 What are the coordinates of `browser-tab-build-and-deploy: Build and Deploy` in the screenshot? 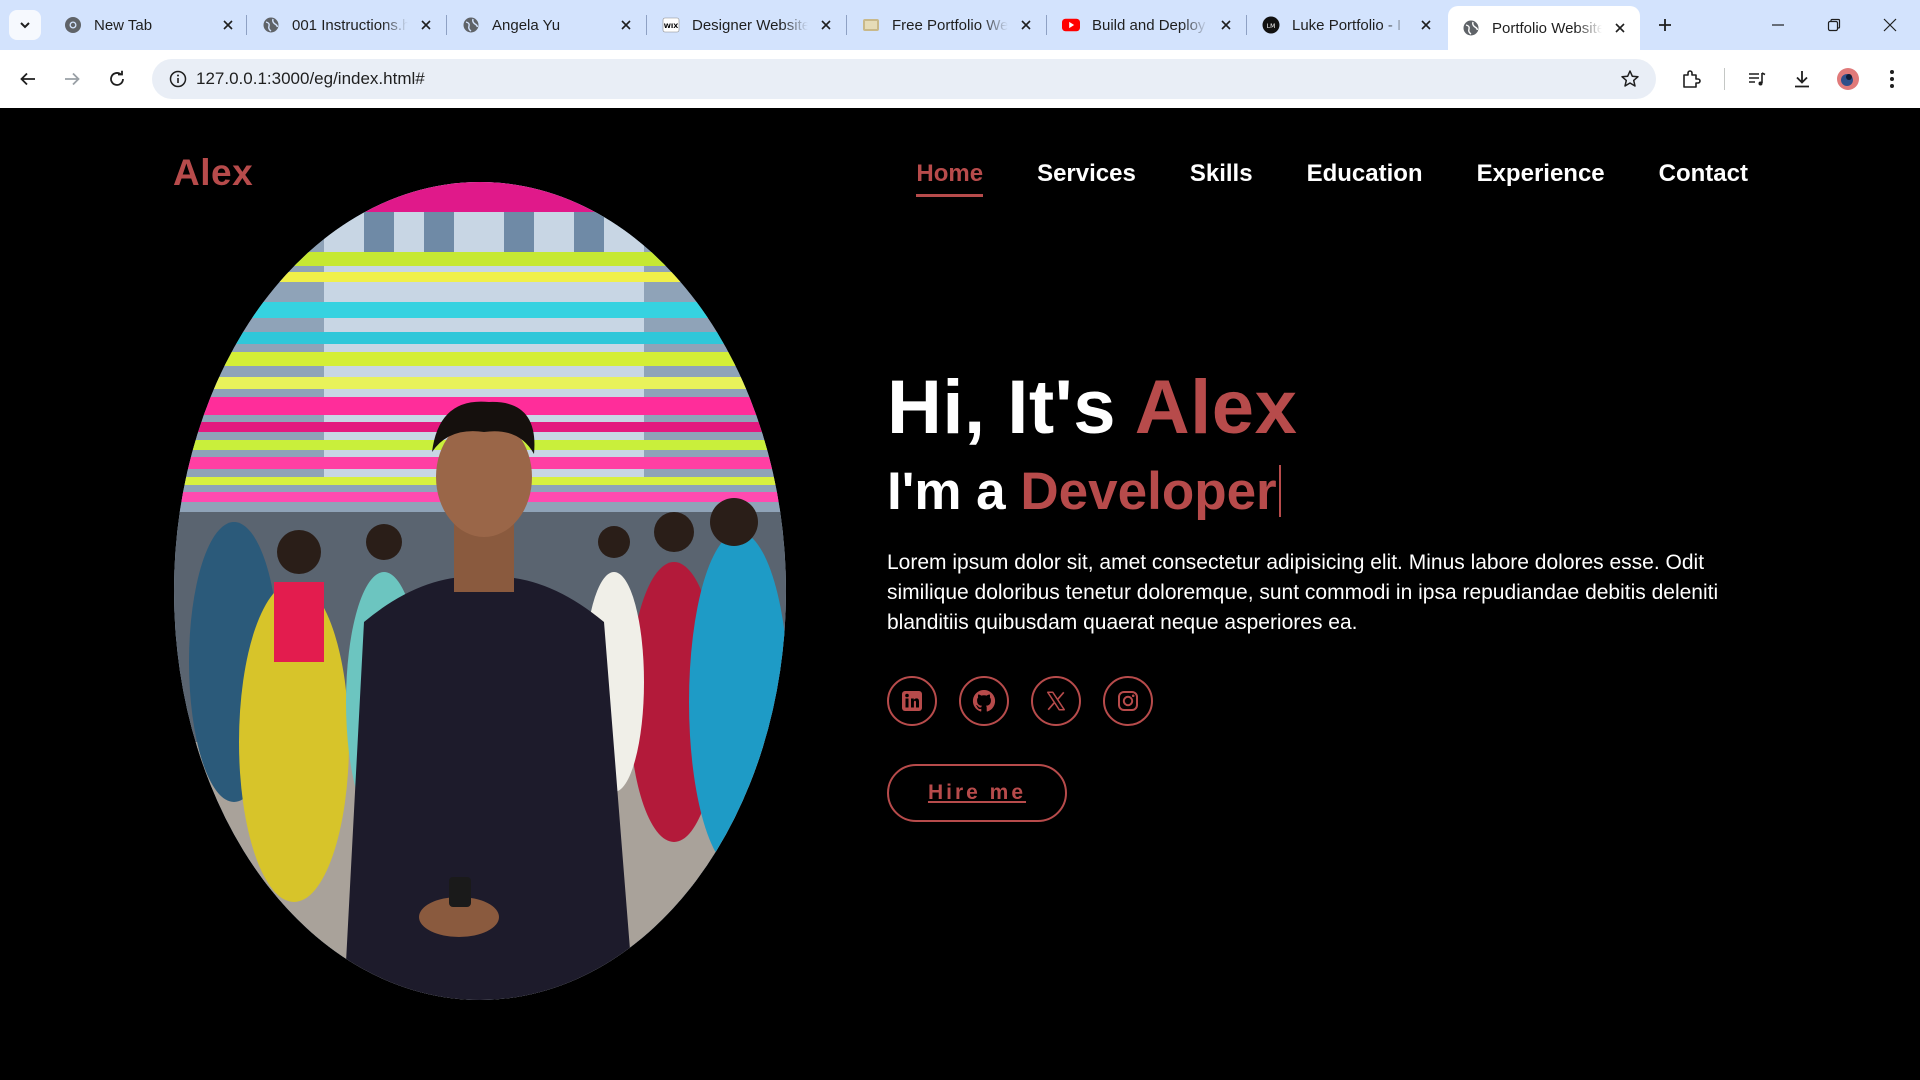 It's located at (1147, 25).